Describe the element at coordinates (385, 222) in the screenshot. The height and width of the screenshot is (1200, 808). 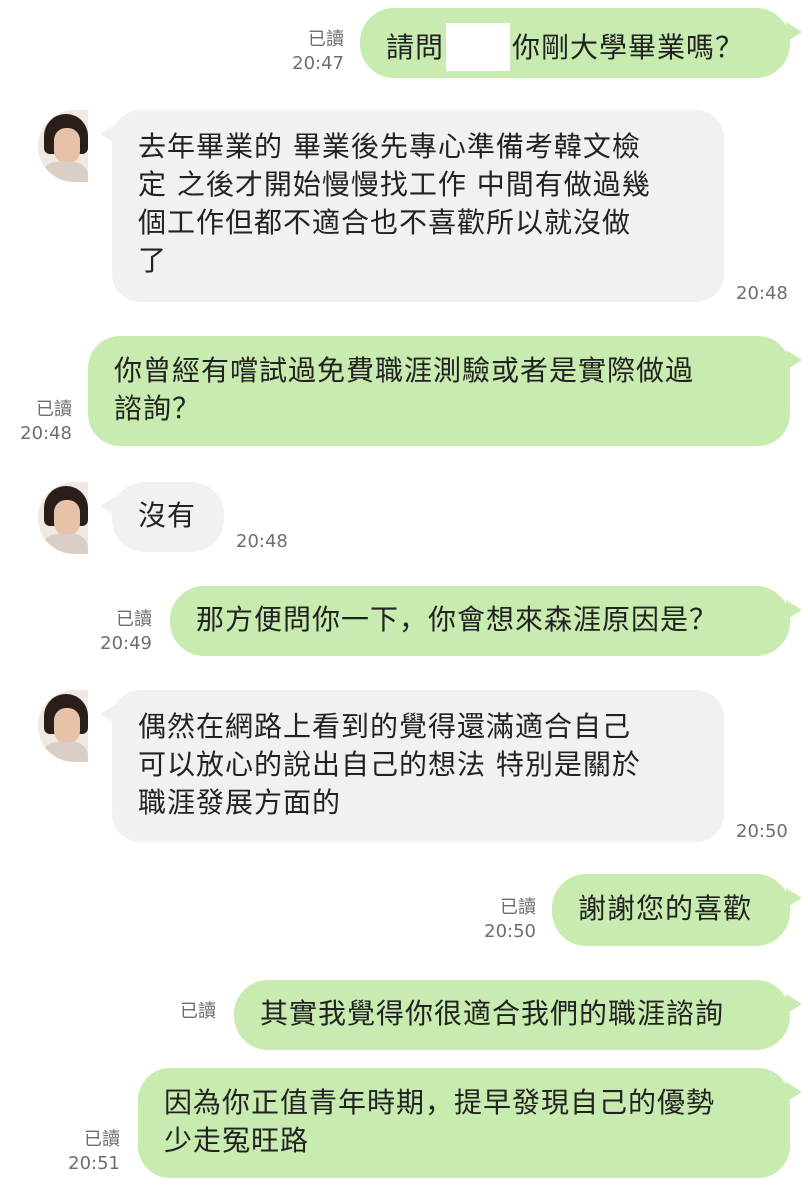
I see `message-line: 個工作但都不適合也不喜歡所以就沒做` at that location.